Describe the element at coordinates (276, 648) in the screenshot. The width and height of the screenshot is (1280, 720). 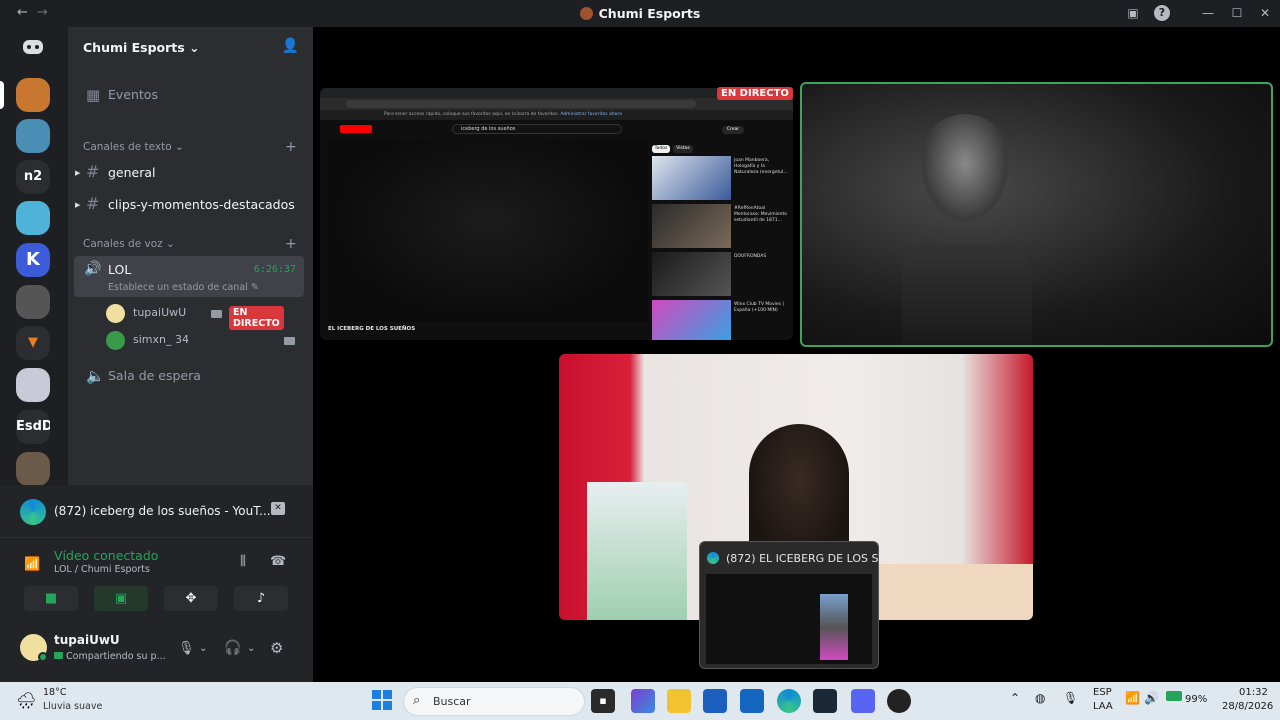
I see `settings-gear-icon: ⚙` at that location.